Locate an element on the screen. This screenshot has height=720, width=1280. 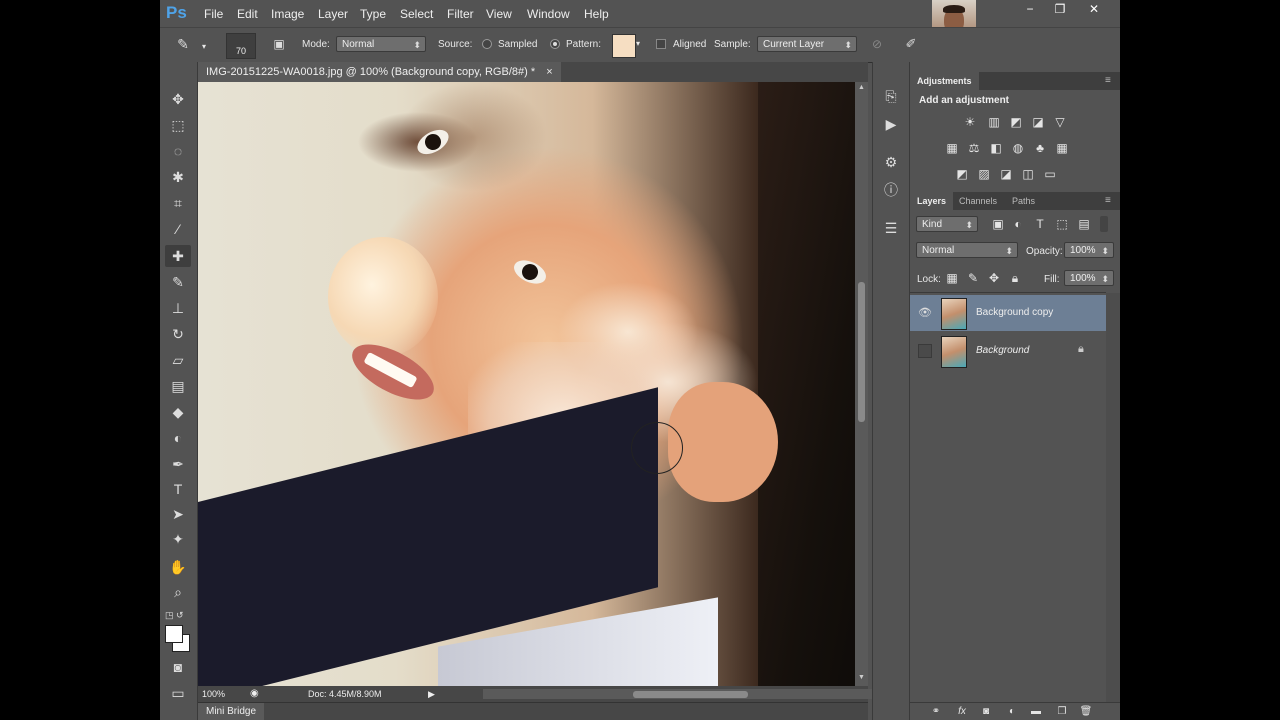
new-layer-icon: ❐ is located at coordinates (1062, 712).